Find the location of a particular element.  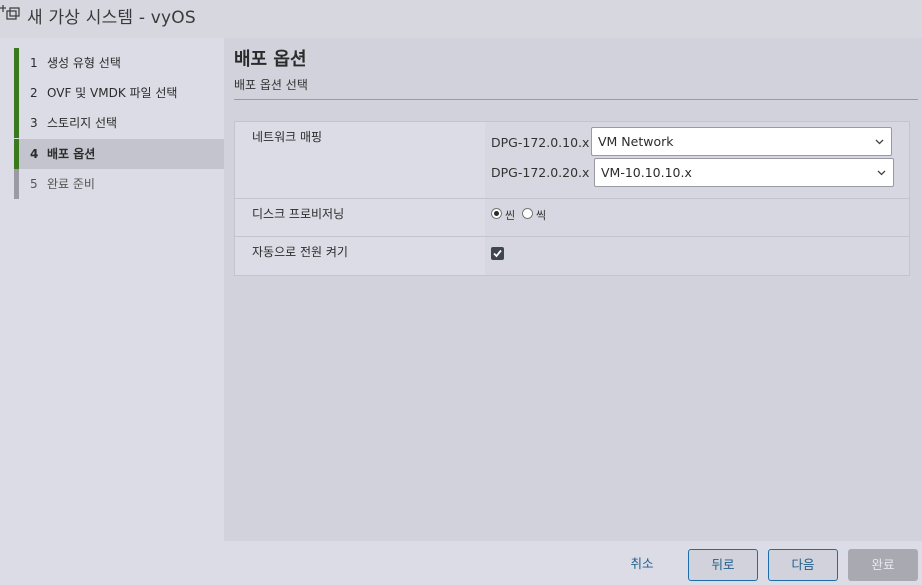

back-button: 뒤로 is located at coordinates (723, 565).